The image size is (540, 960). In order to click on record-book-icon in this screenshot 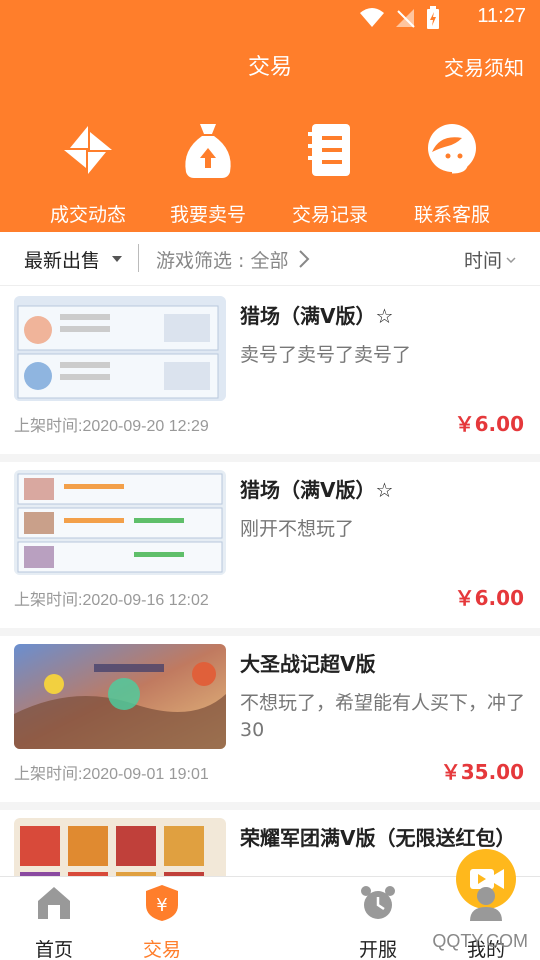, I will do `click(329, 150)`.